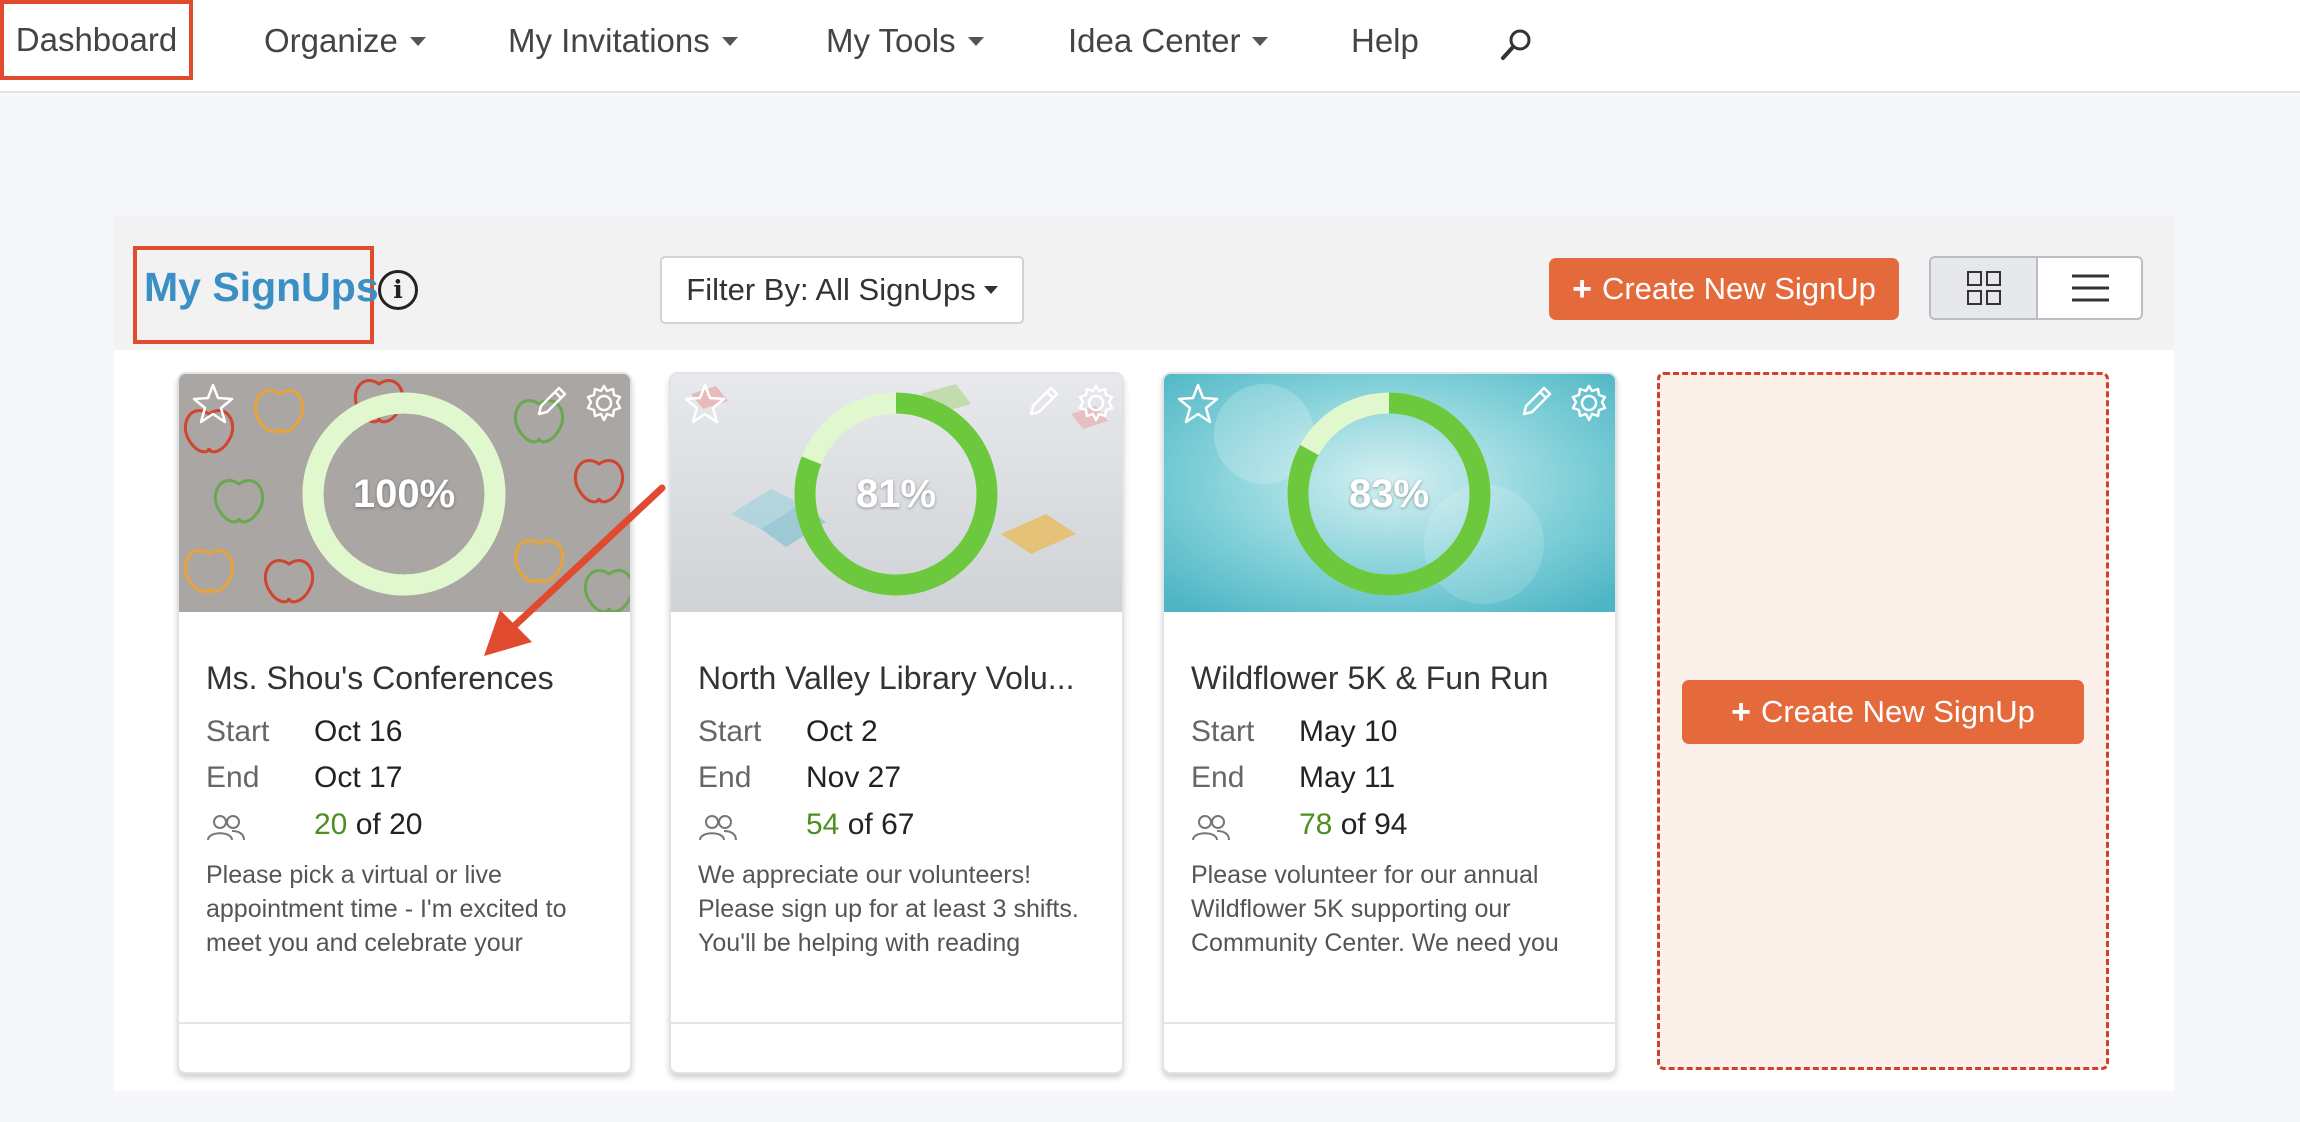 This screenshot has height=1122, width=2300. I want to click on nav-organize-label: Organize, so click(331, 40).